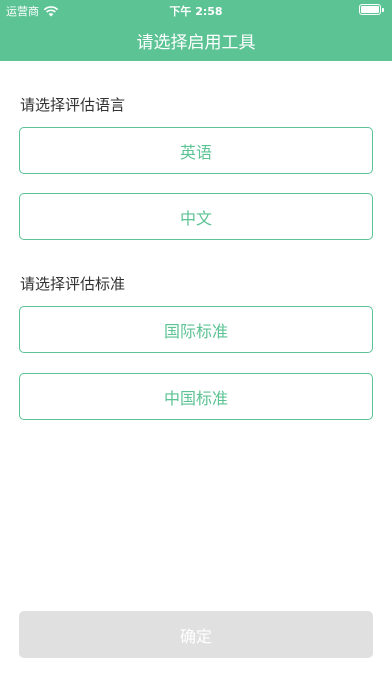 The height and width of the screenshot is (696, 392). Describe the element at coordinates (196, 30) in the screenshot. I see `app-header: 运营商 下午 2:58 请选择启用工具` at that location.